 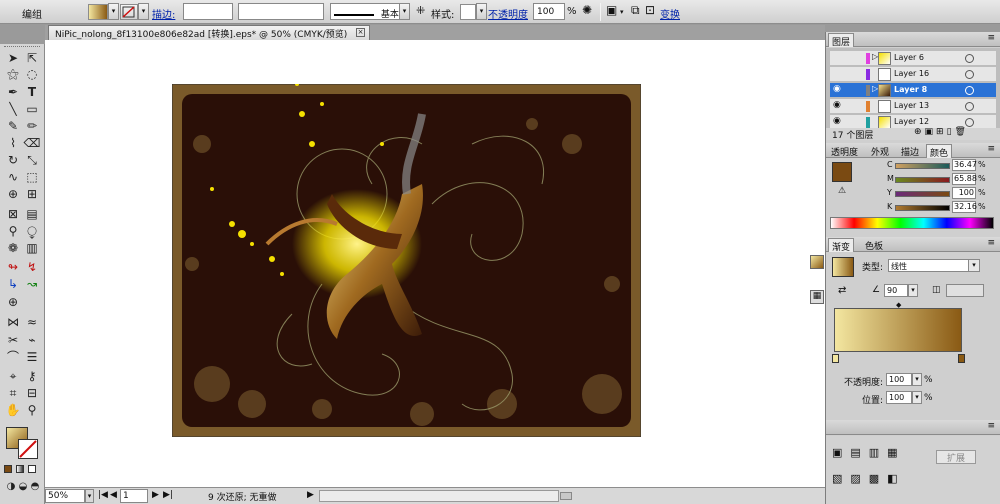 I want to click on fill-swatch, so click(x=98, y=12).